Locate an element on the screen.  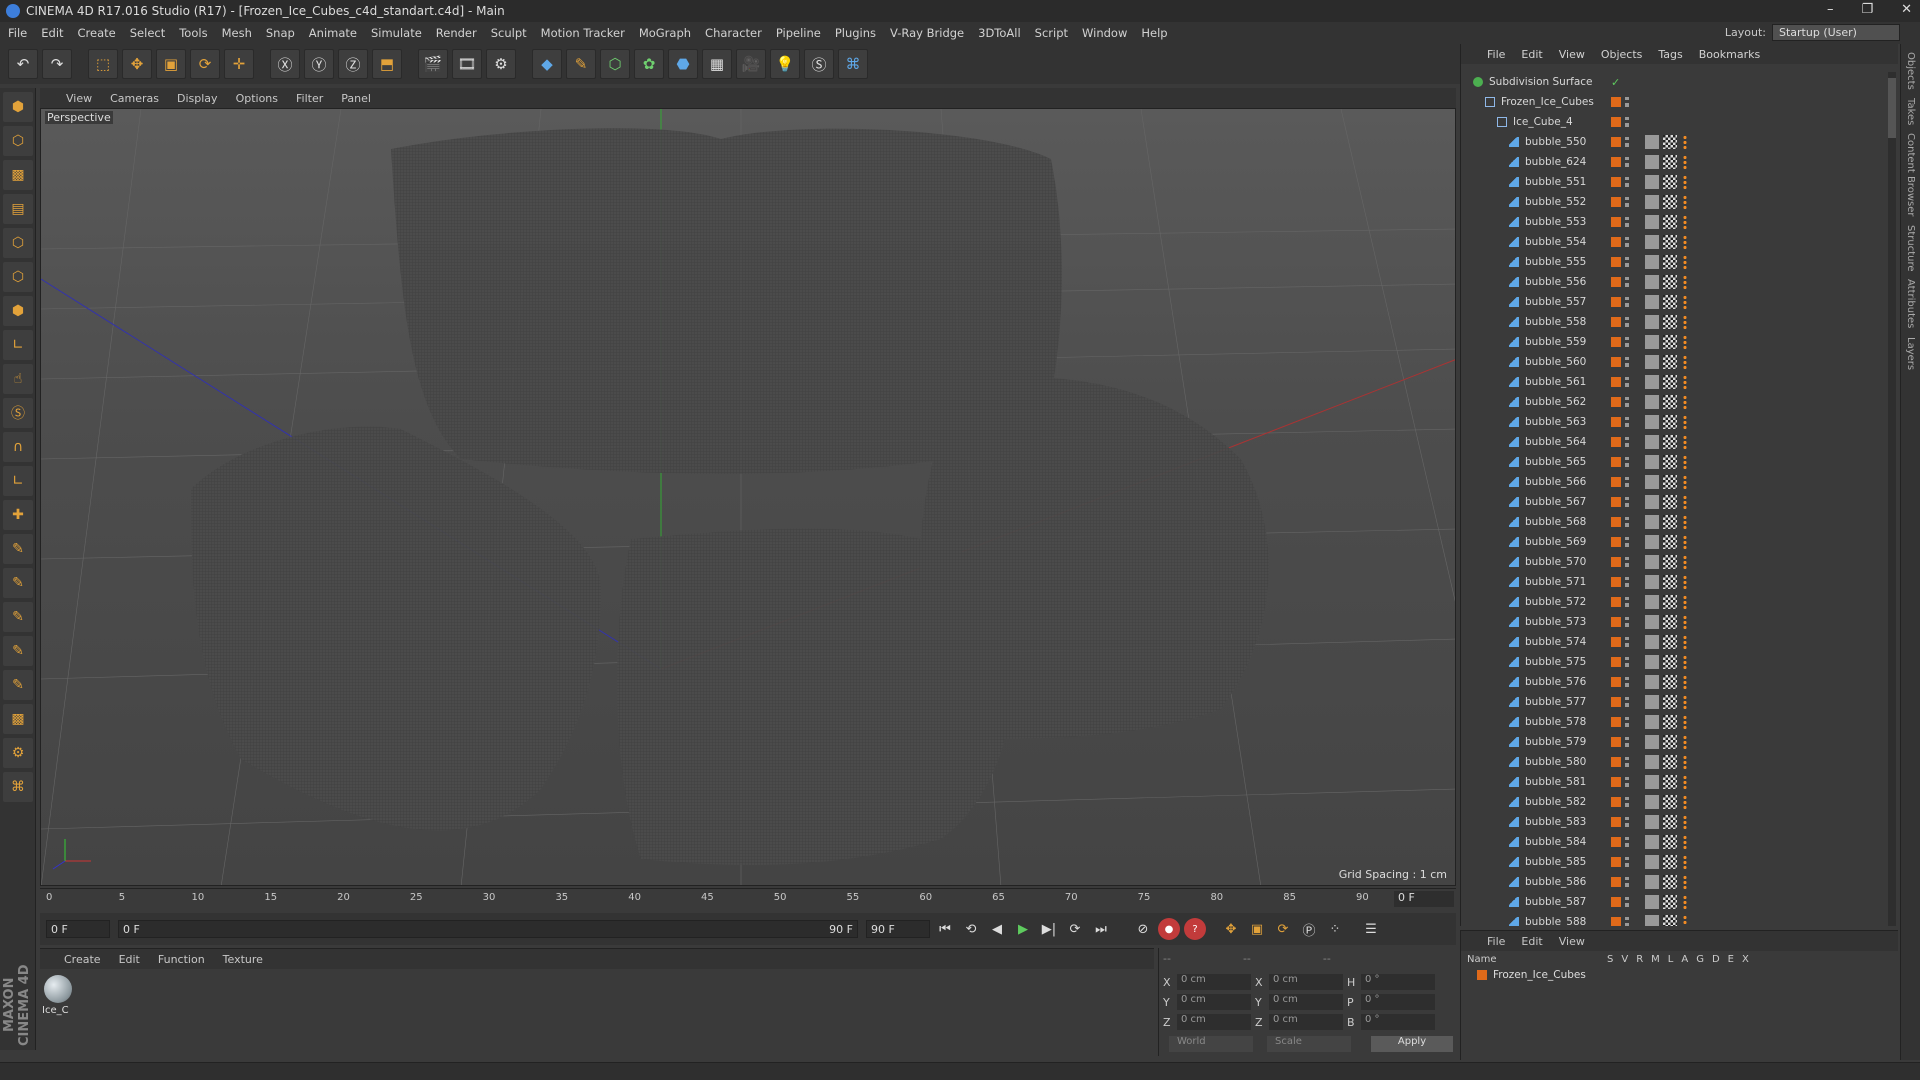
cube-primitive-icon: ◆ is located at coordinates (547, 64).